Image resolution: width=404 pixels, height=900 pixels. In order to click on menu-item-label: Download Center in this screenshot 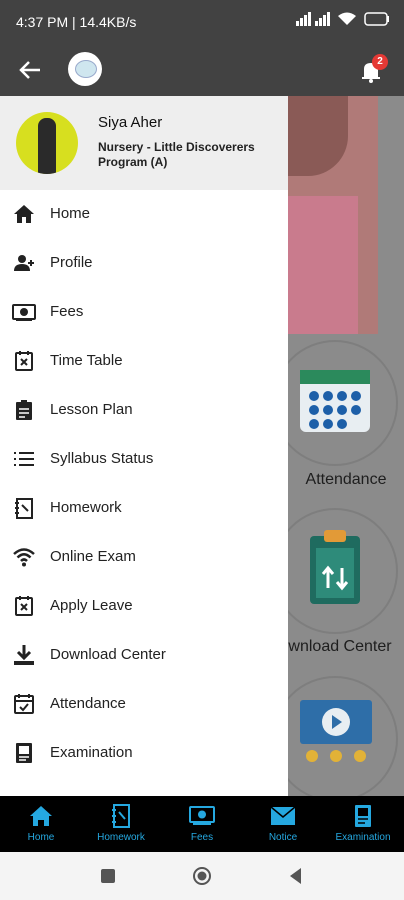, I will do `click(108, 654)`.